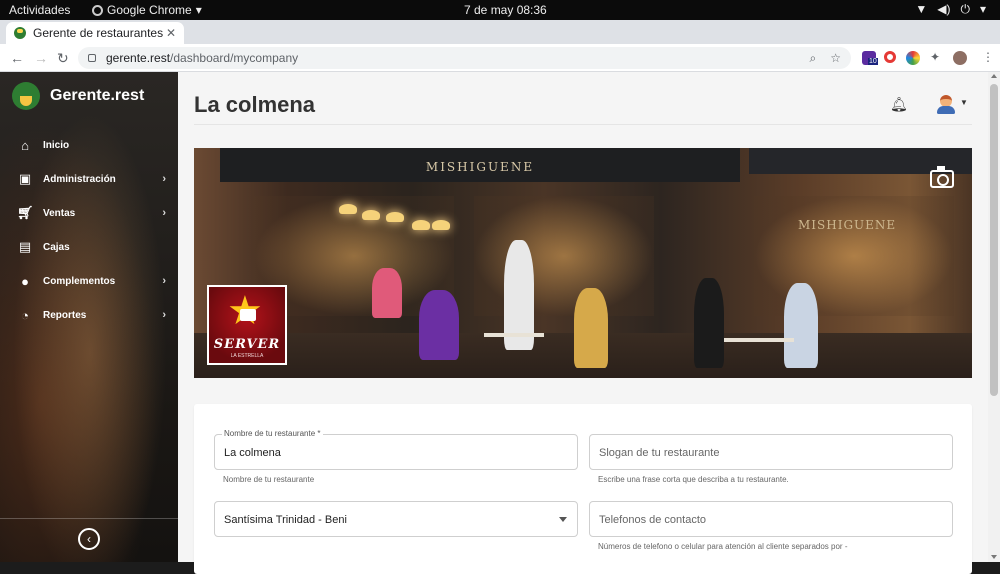 The image size is (1000, 574). I want to click on url-path: /dashboard/mycompany, so click(234, 58).